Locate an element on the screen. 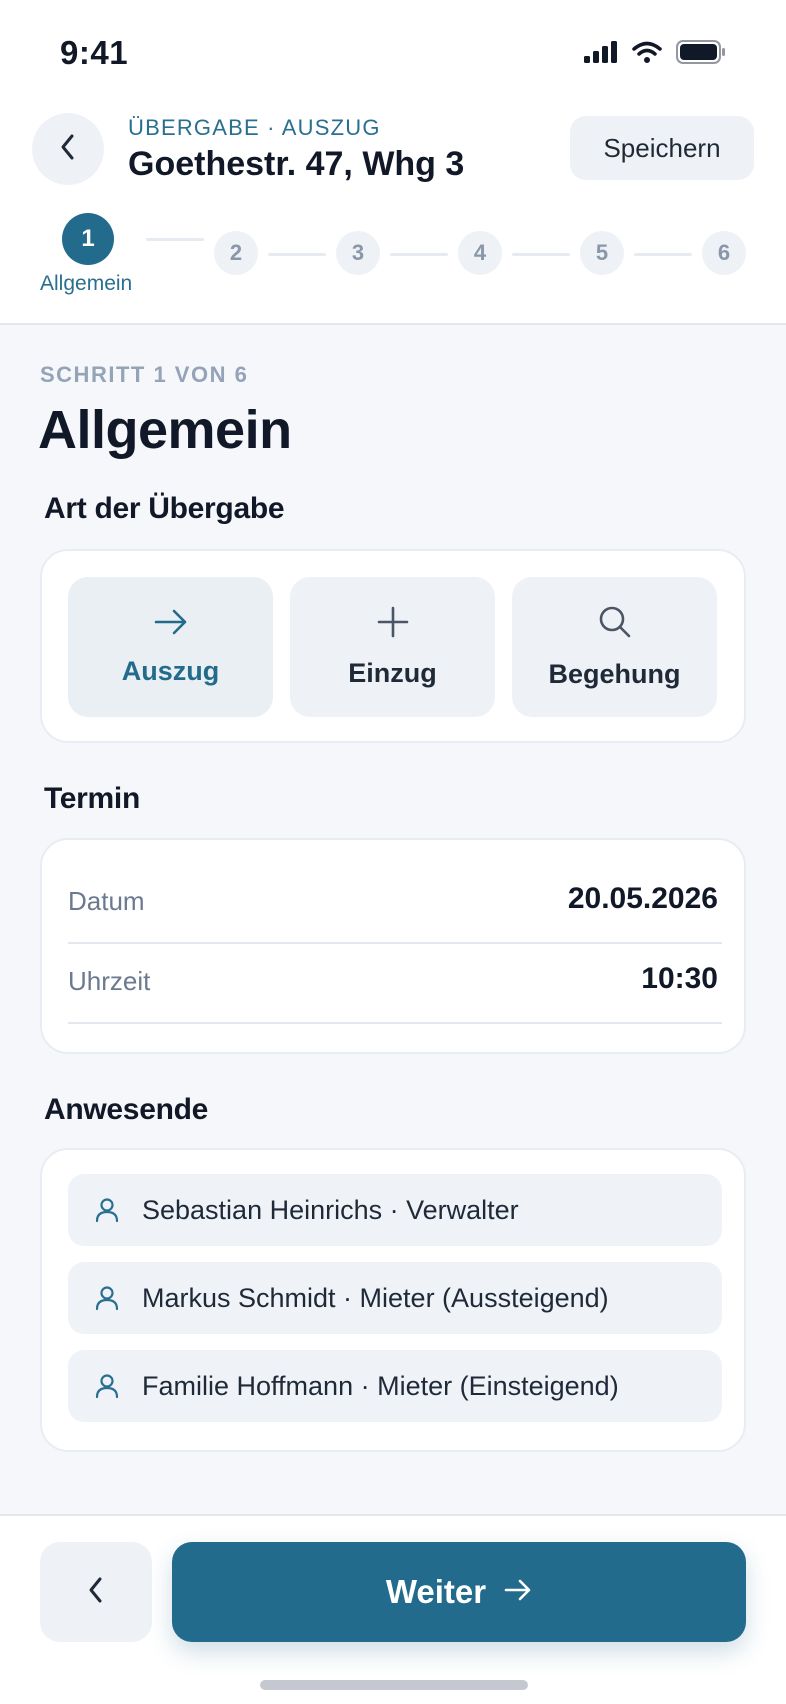 The width and height of the screenshot is (786, 1704). status-icons is located at coordinates (655, 54).